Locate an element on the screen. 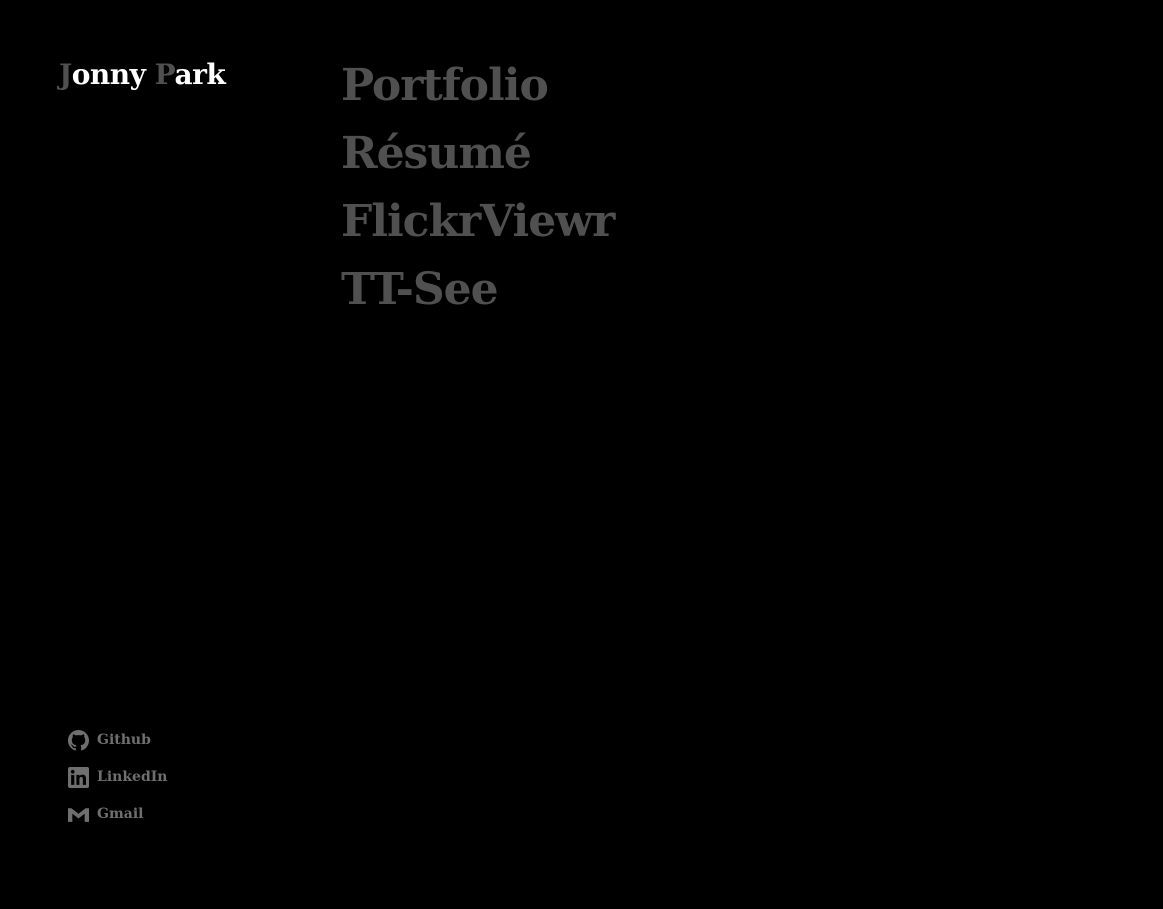 This screenshot has height=909, width=1163. nav-item-tt-see: TT-See is located at coordinates (477, 294).